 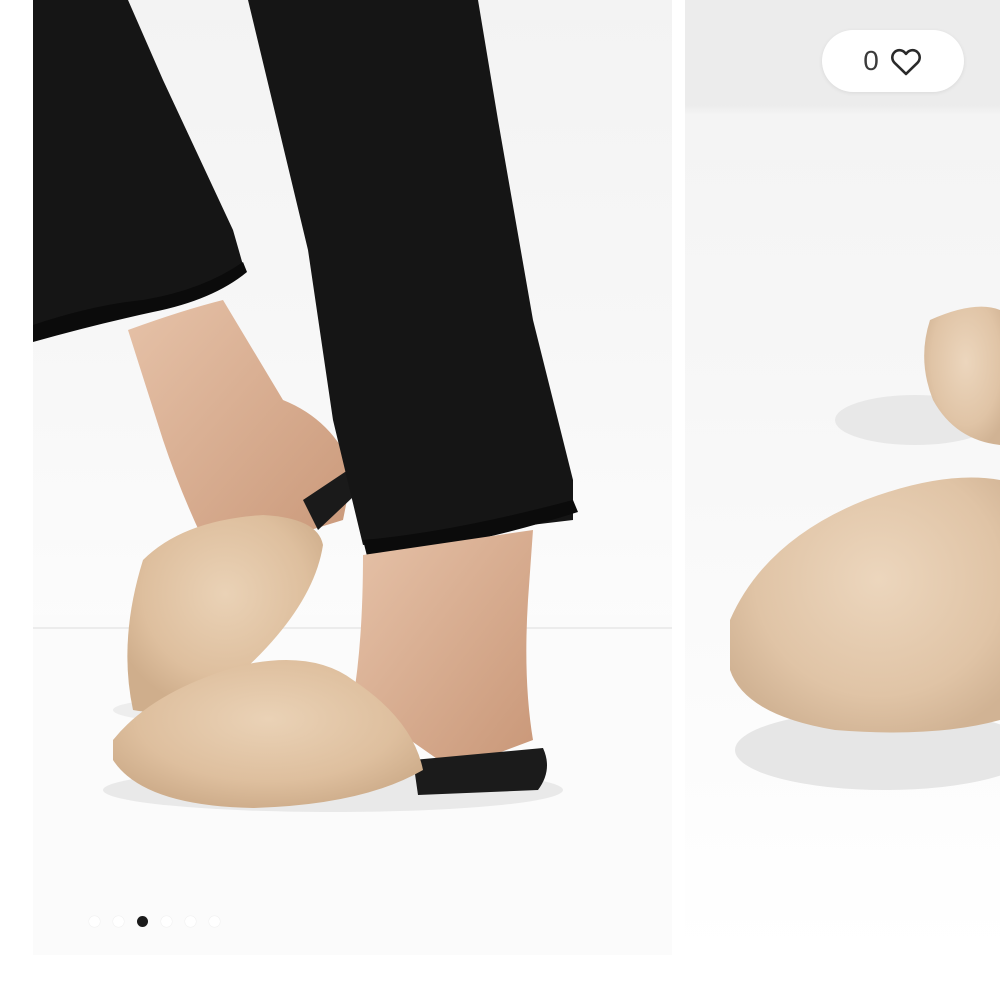 I want to click on favorite-count: 0, so click(x=871, y=60).